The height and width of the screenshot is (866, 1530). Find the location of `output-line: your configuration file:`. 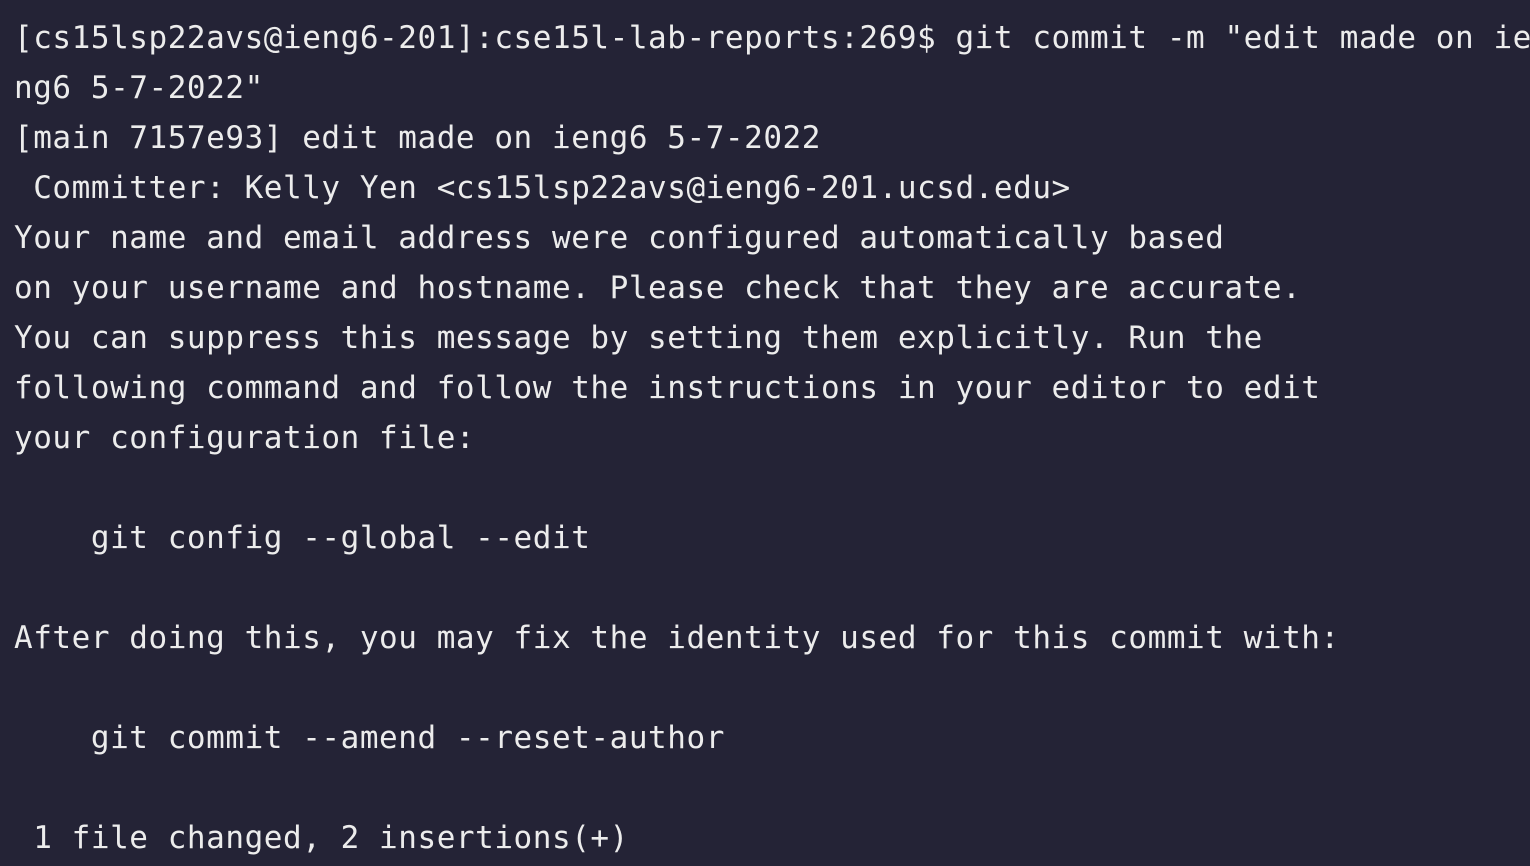

output-line: your configuration file: is located at coordinates (245, 438).